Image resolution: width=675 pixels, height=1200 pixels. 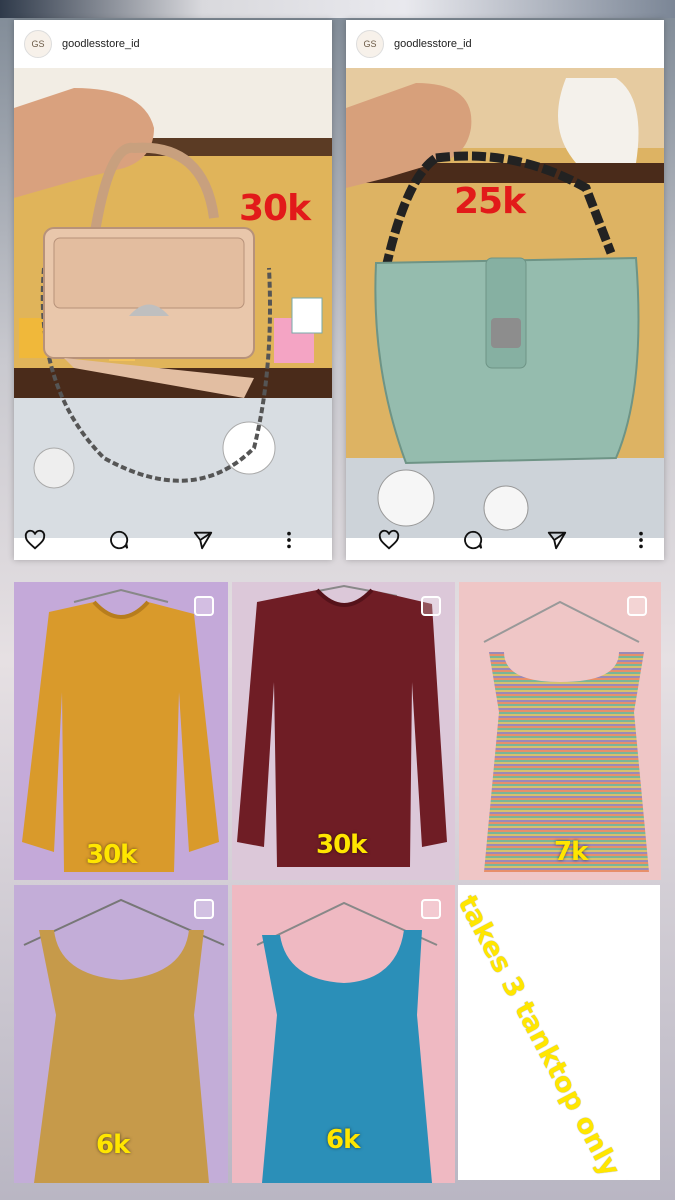 What do you see at coordinates (566, 736) in the screenshot?
I see `striped-tanktop-photo` at bounding box center [566, 736].